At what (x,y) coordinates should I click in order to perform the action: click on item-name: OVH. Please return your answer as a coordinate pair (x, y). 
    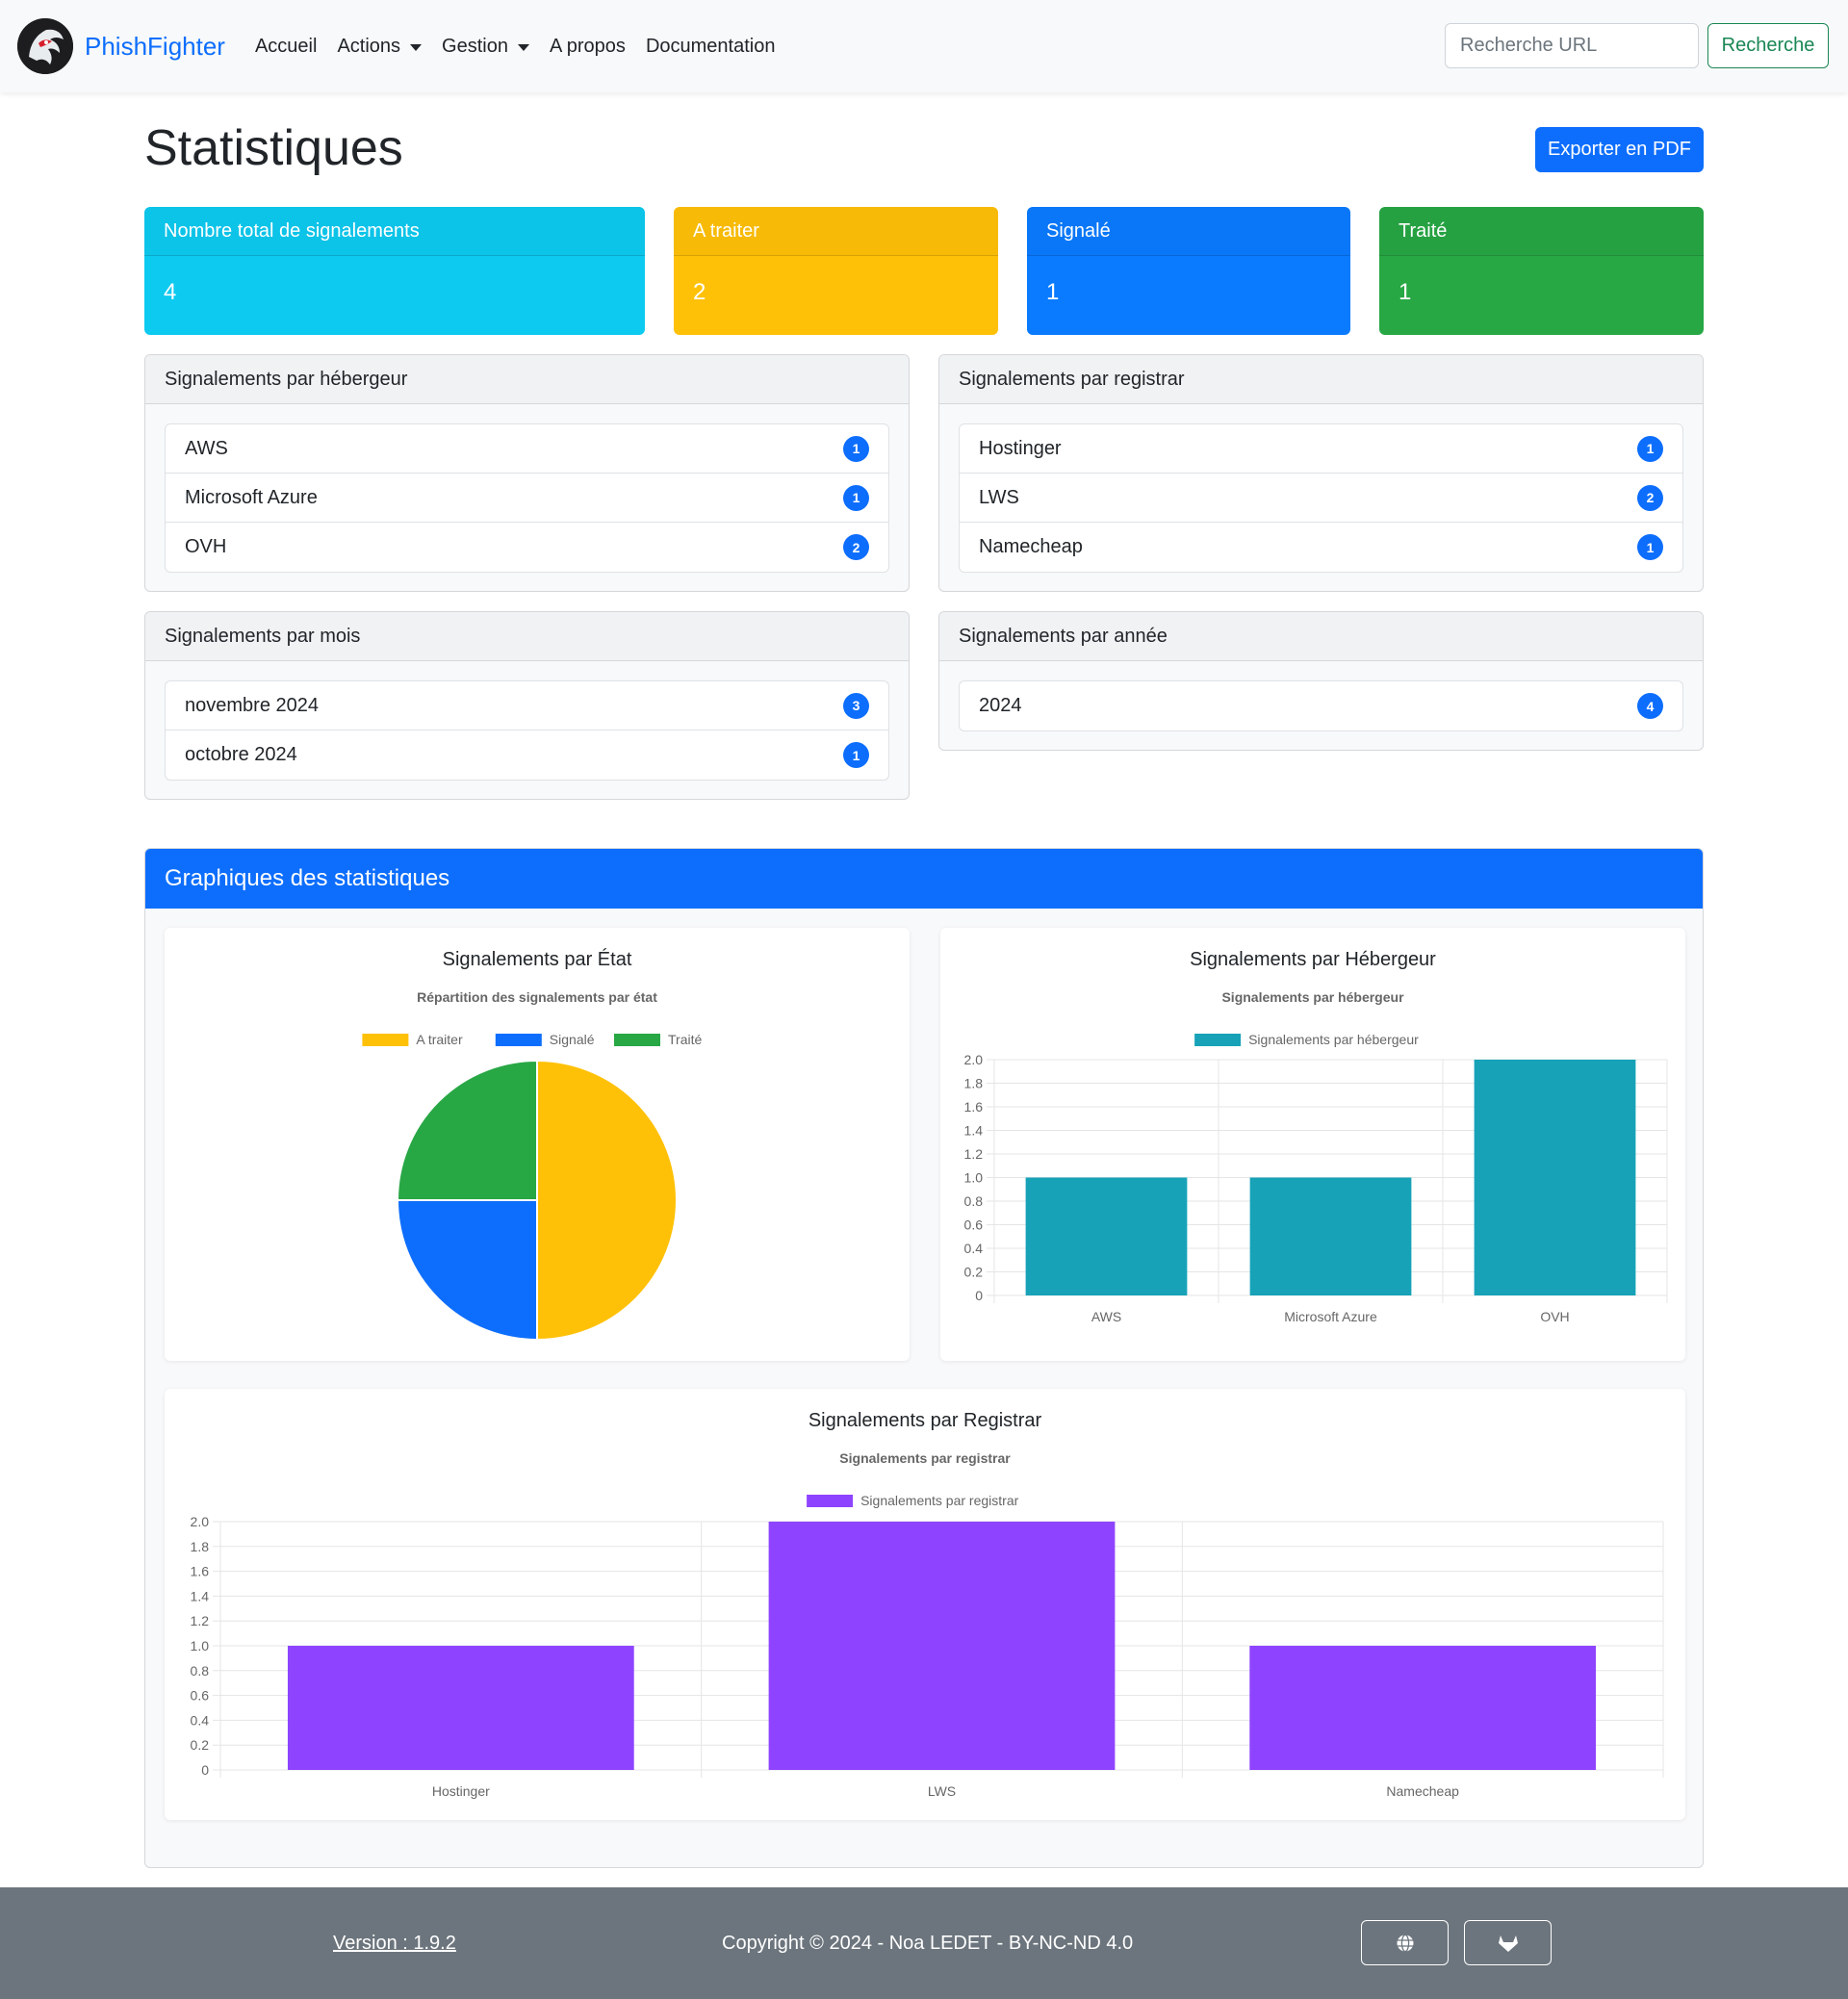
    Looking at the image, I should click on (206, 546).